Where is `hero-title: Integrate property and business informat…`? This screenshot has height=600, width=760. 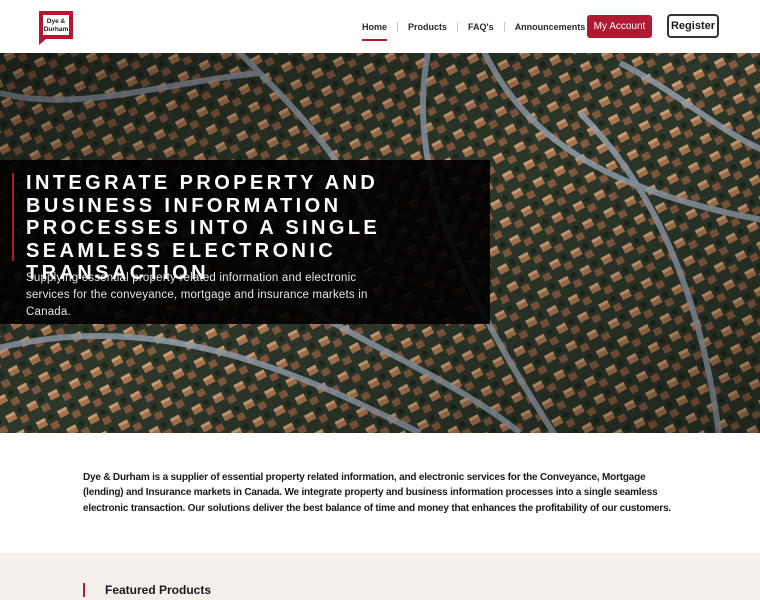 hero-title: Integrate property and business informat… is located at coordinates (203, 228).